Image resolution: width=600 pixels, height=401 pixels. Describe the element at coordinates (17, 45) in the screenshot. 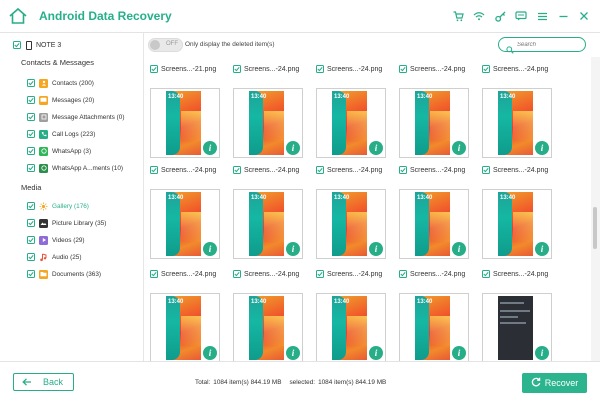

I see `device-checkbox` at that location.